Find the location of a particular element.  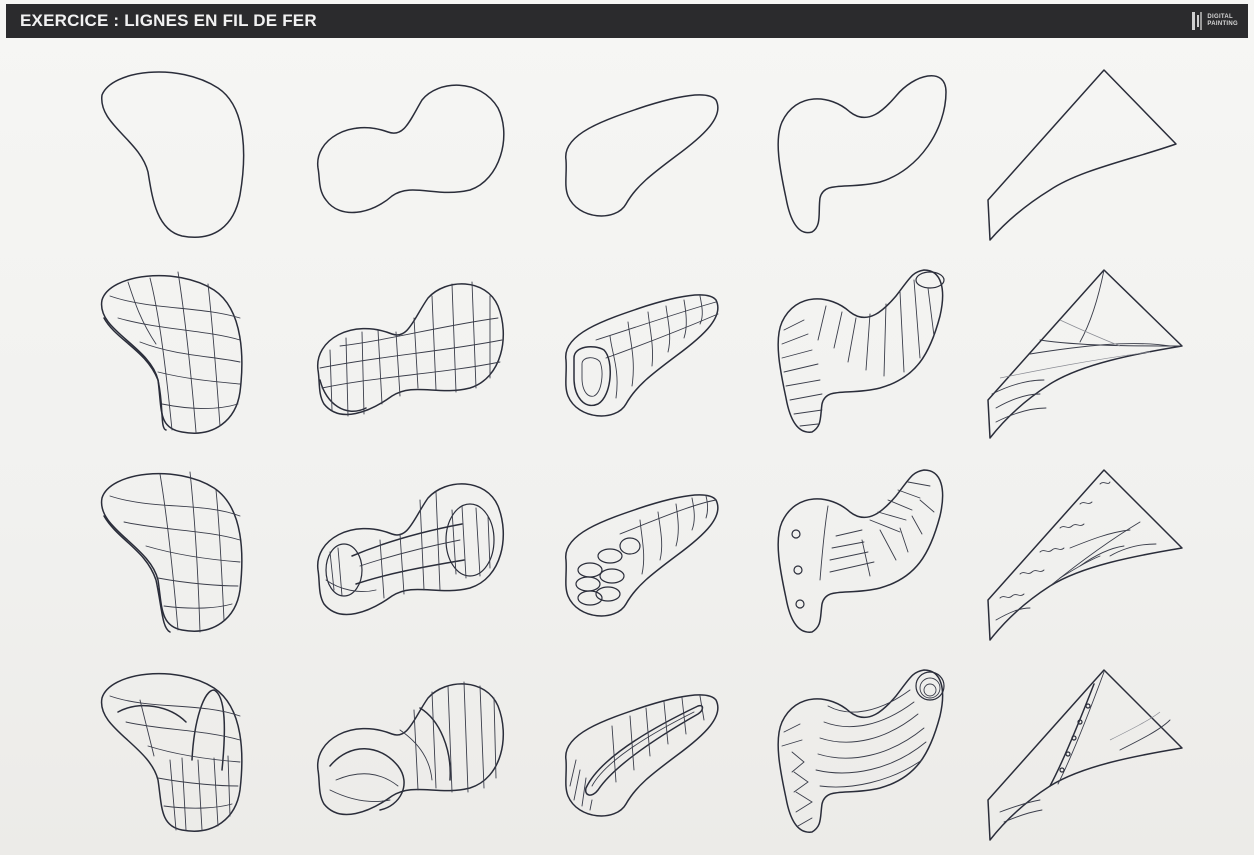

shape-1-detail is located at coordinates (171, 552).